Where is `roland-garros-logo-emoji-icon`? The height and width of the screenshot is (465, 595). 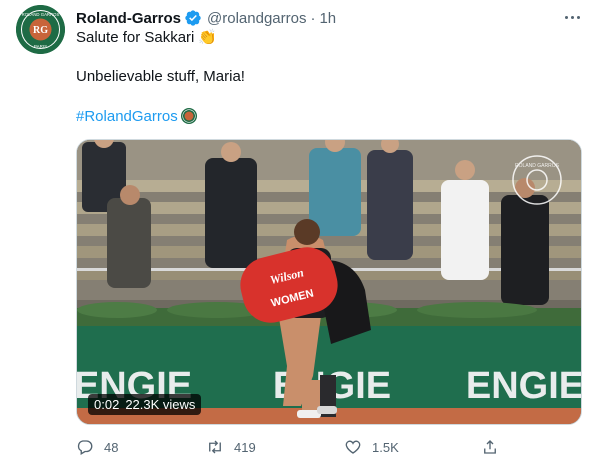 roland-garros-logo-emoji-icon is located at coordinates (188, 116).